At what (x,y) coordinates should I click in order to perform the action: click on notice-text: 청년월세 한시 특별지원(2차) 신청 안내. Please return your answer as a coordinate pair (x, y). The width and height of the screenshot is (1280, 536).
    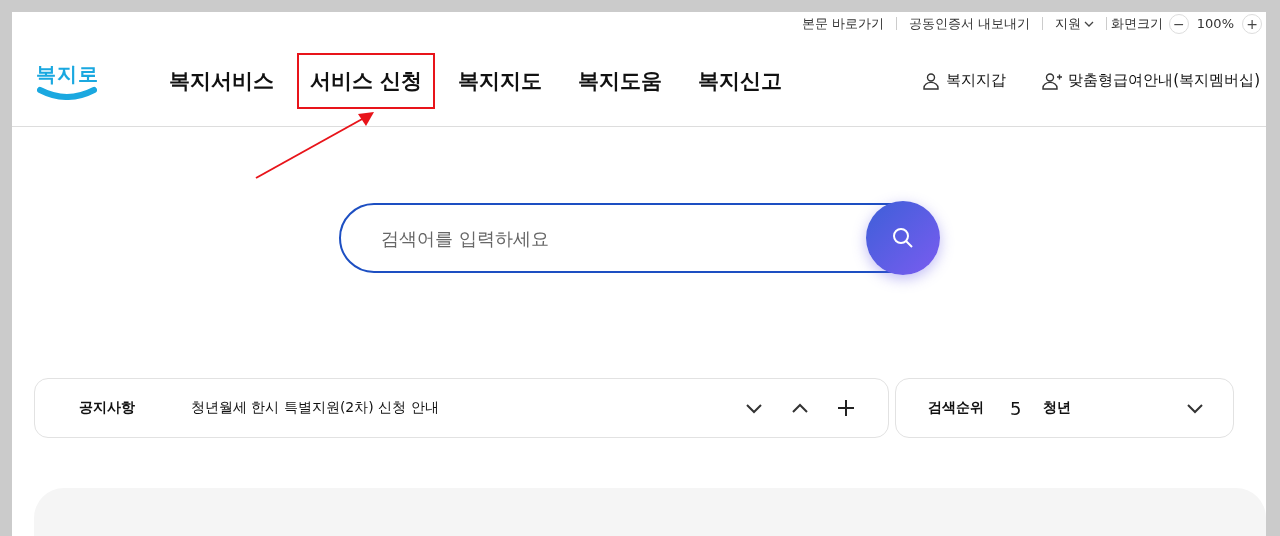
    Looking at the image, I should click on (467, 408).